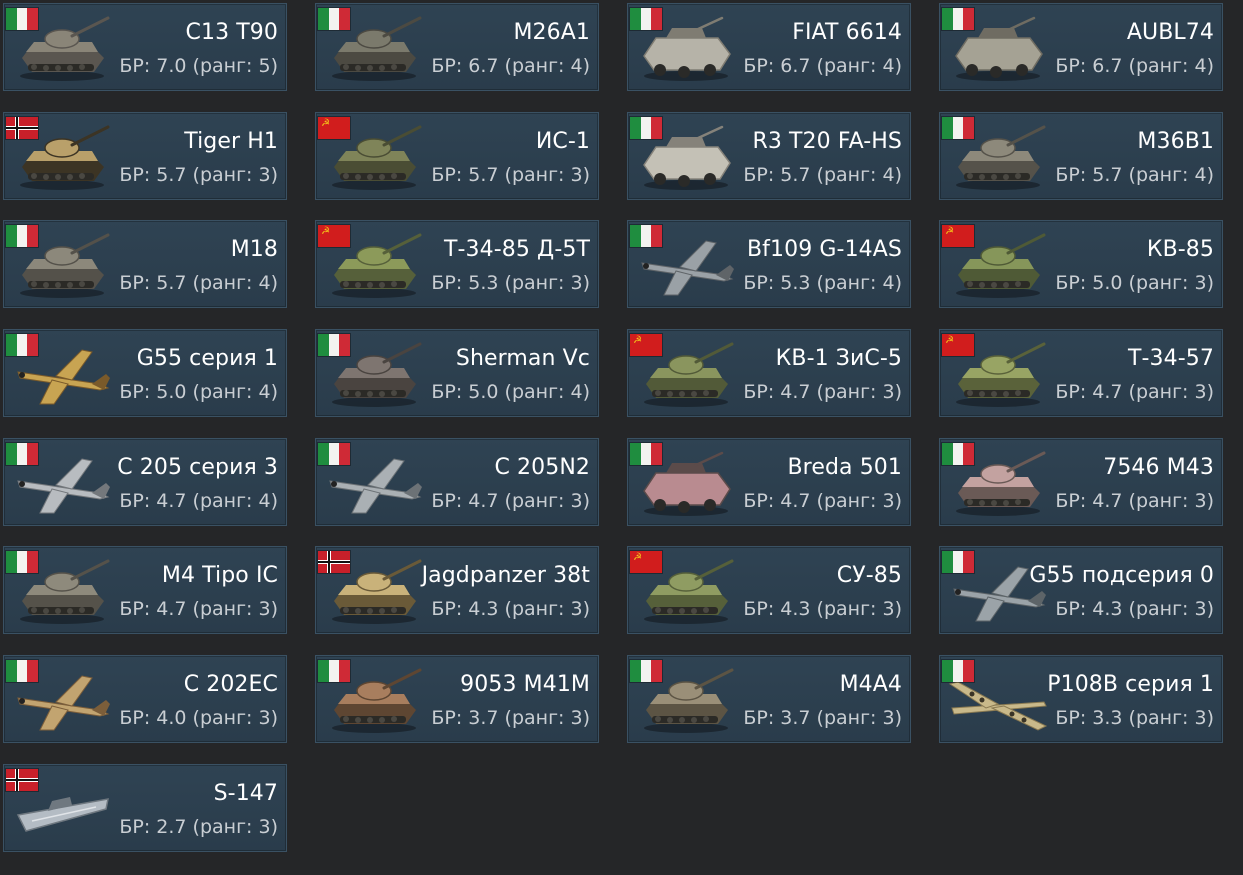 The height and width of the screenshot is (875, 1243). What do you see at coordinates (1170, 359) in the screenshot?
I see `vehicle-name: Т-34-57` at bounding box center [1170, 359].